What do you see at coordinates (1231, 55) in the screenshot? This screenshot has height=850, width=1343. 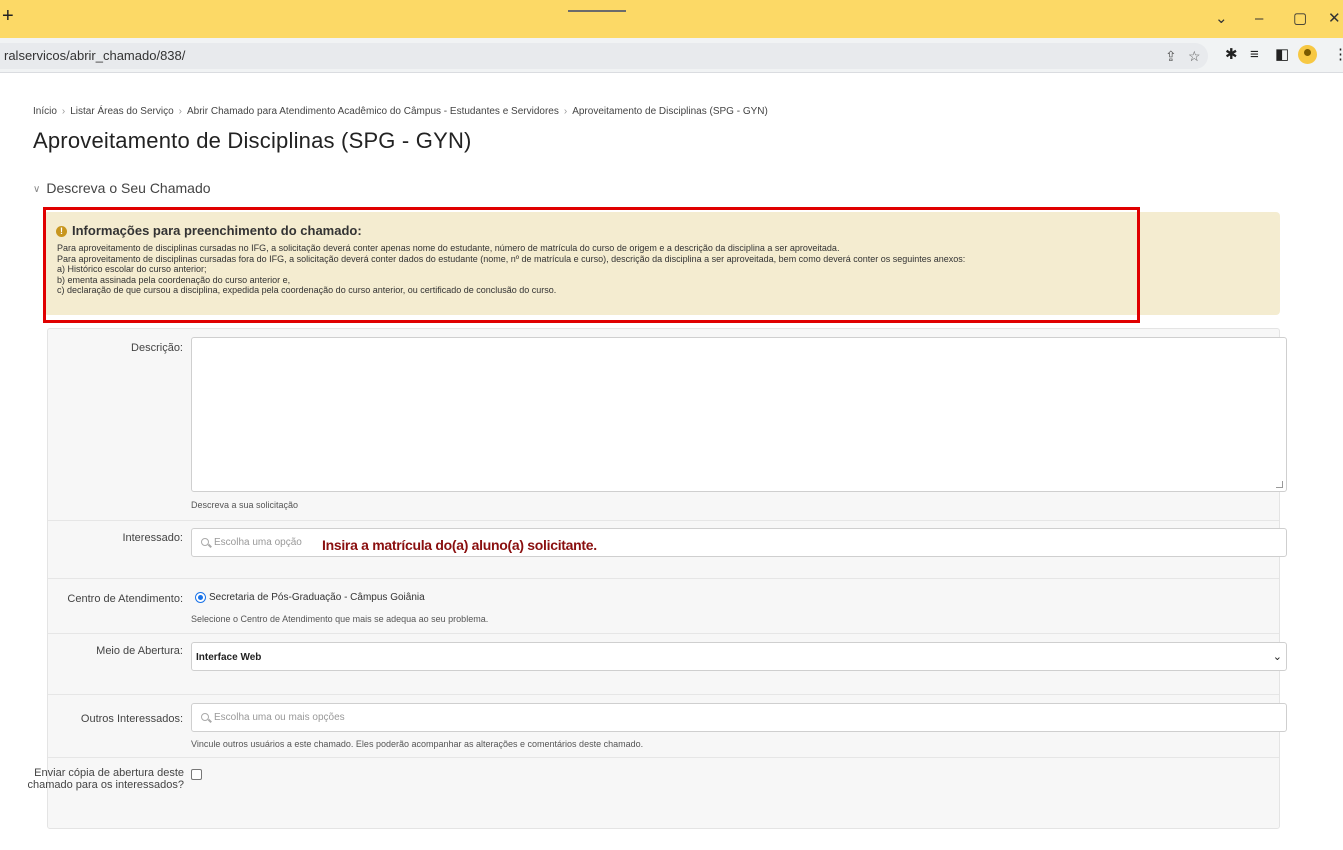 I see `extensions-icon: ✱` at bounding box center [1231, 55].